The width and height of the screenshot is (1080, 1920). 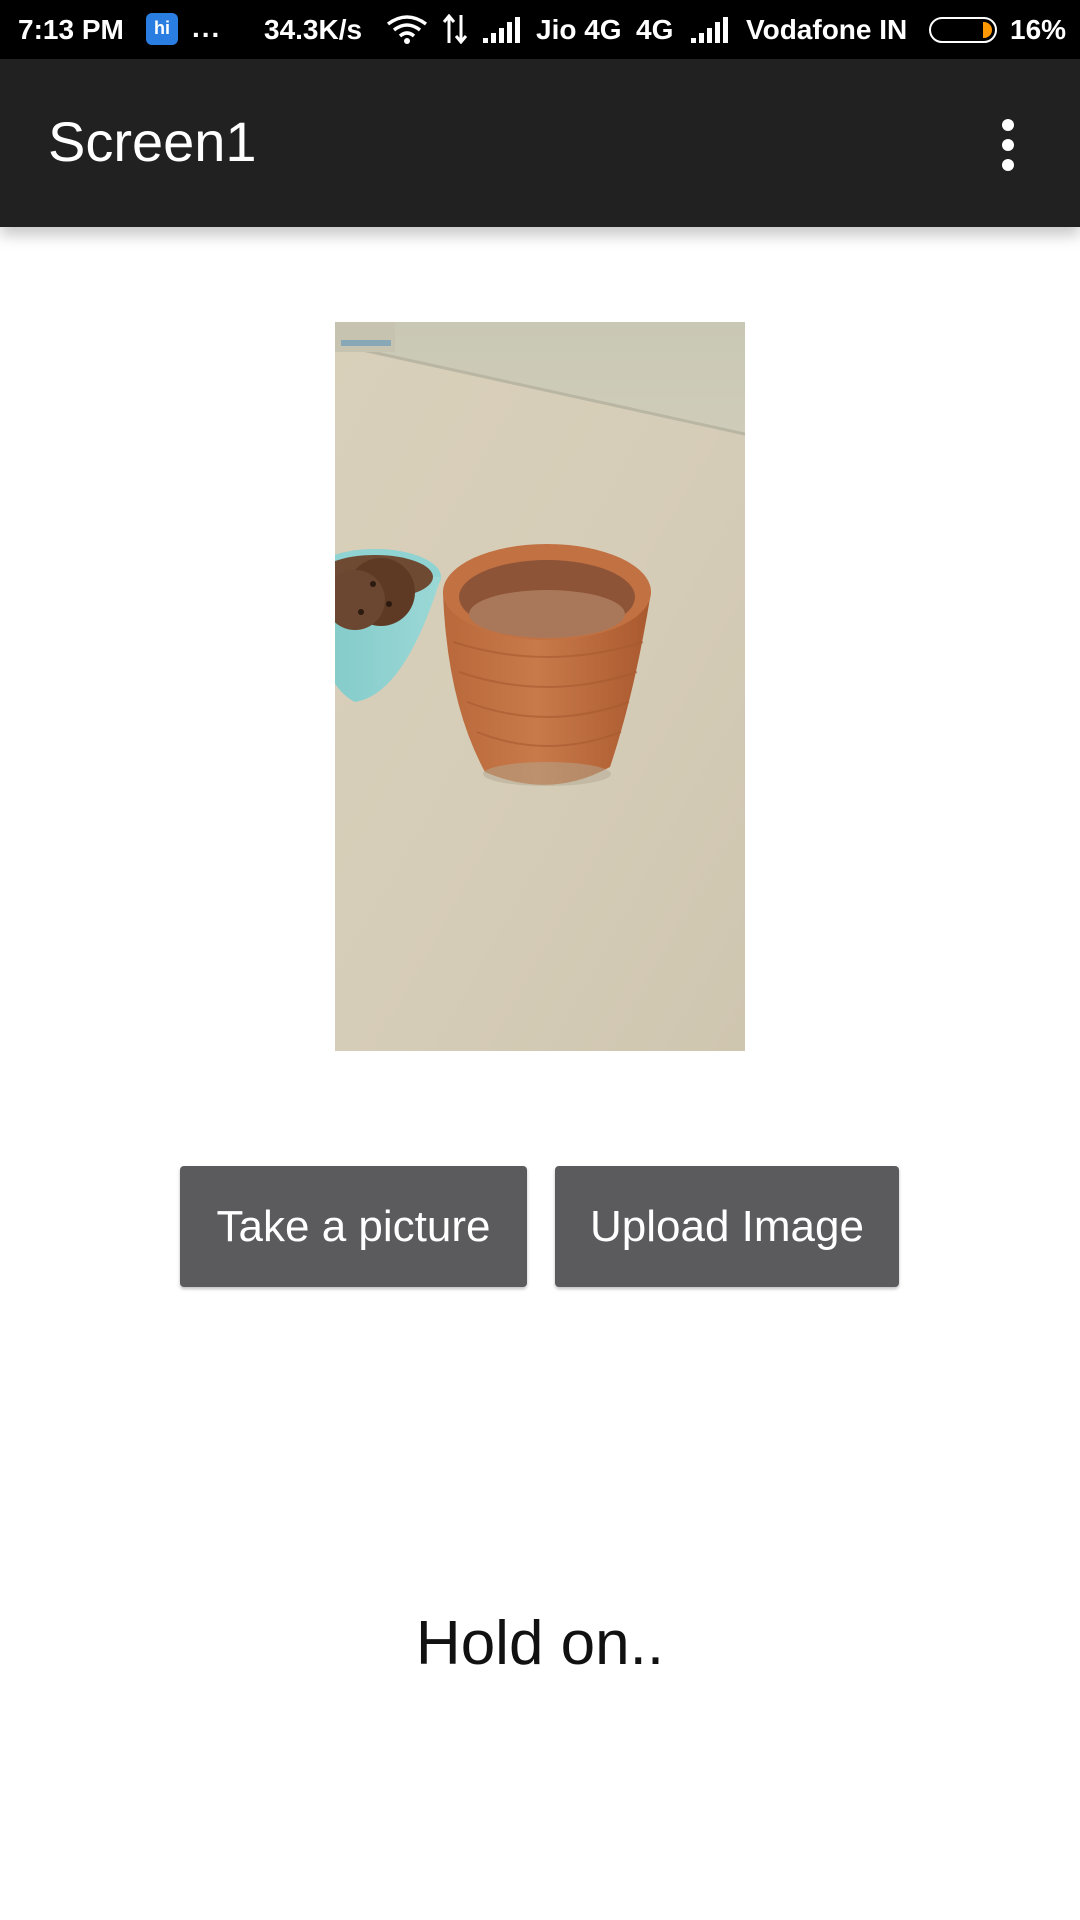 I want to click on network-type: 4G, so click(x=655, y=29).